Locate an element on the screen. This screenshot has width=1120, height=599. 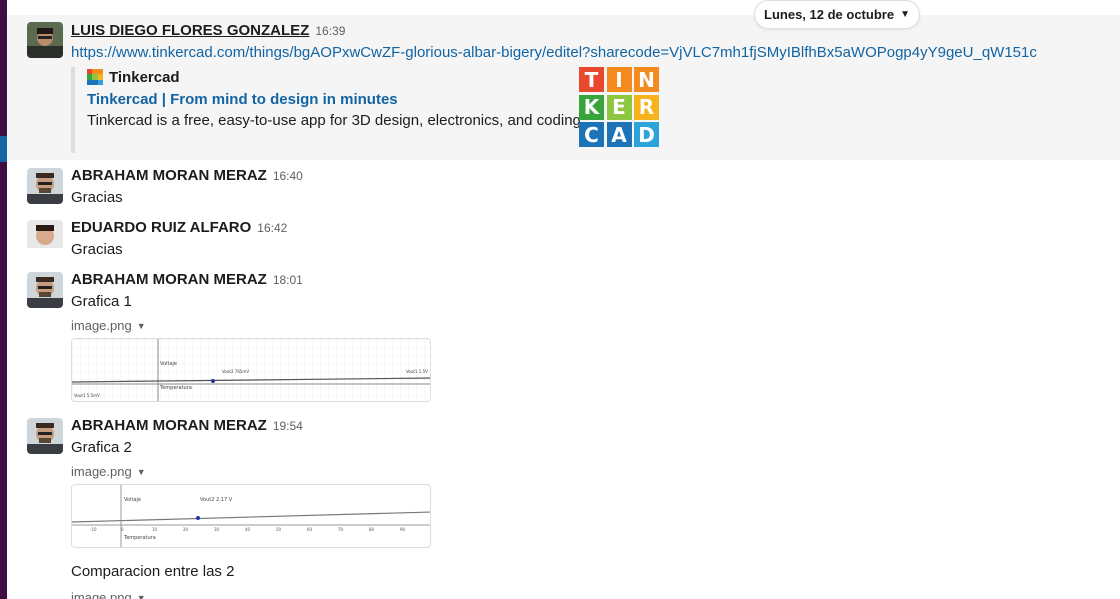
message-timestamp: 16:42 is located at coordinates (272, 228).